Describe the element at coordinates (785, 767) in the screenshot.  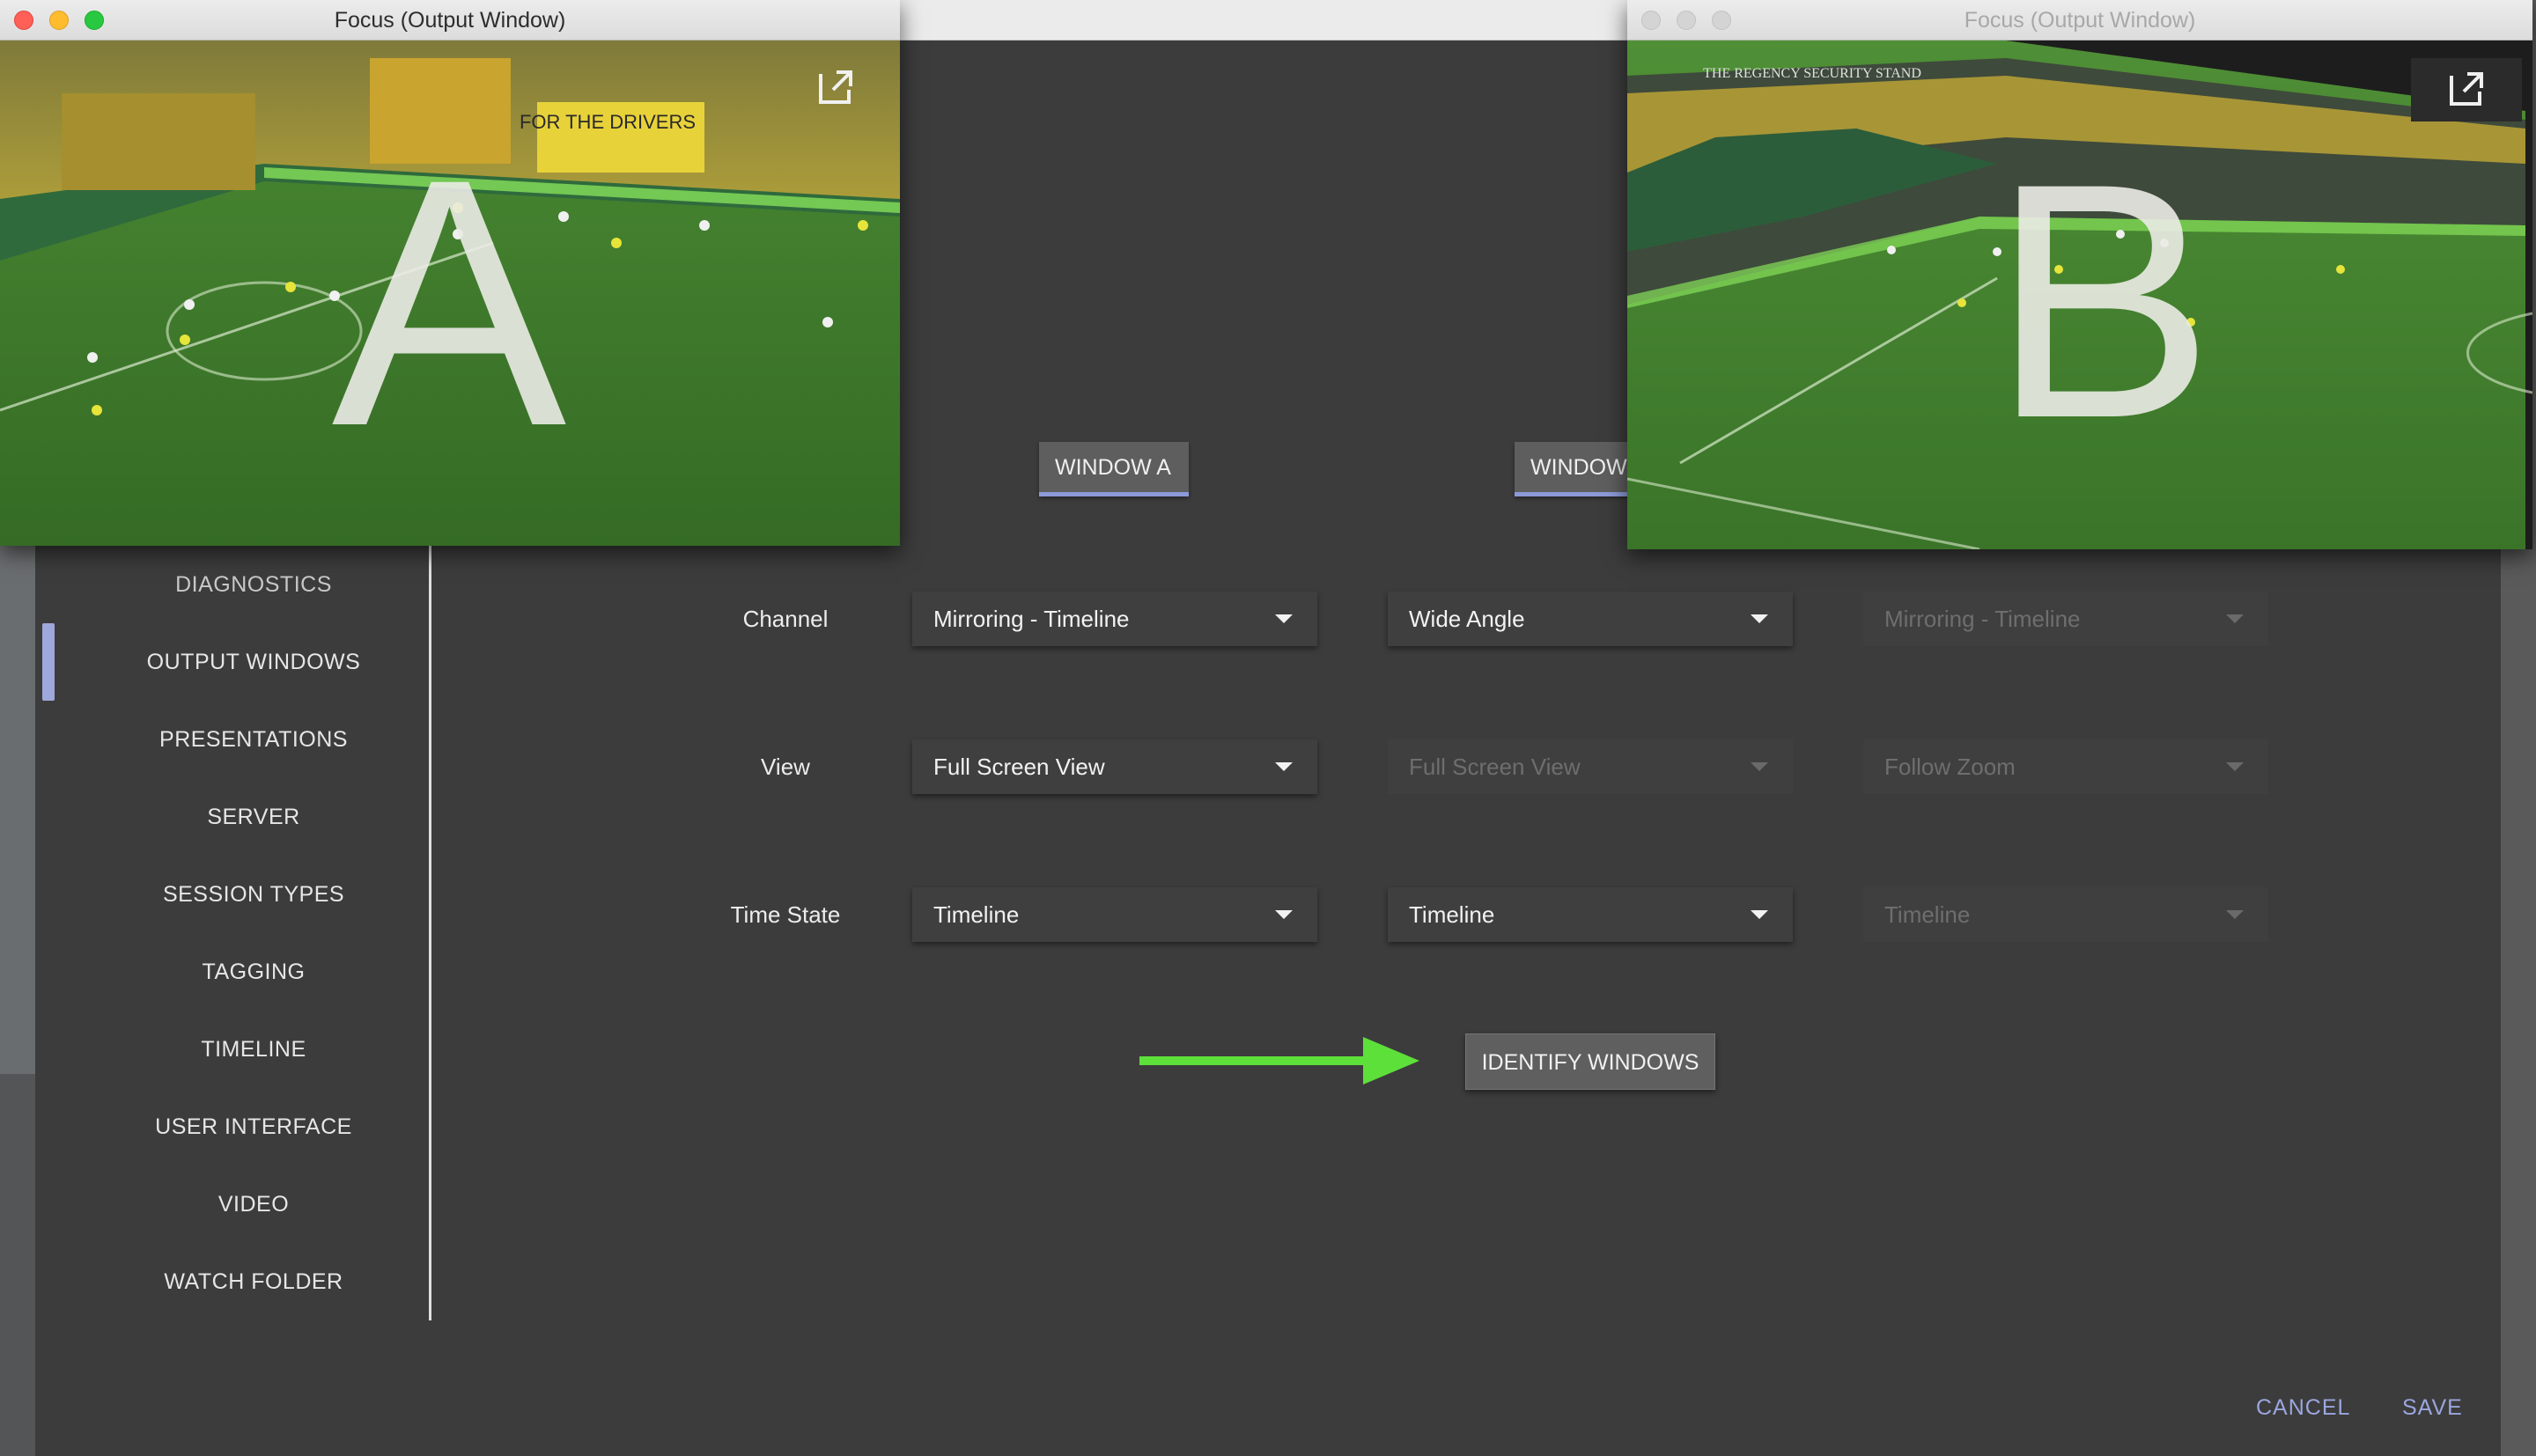
I see `view-label: View` at that location.